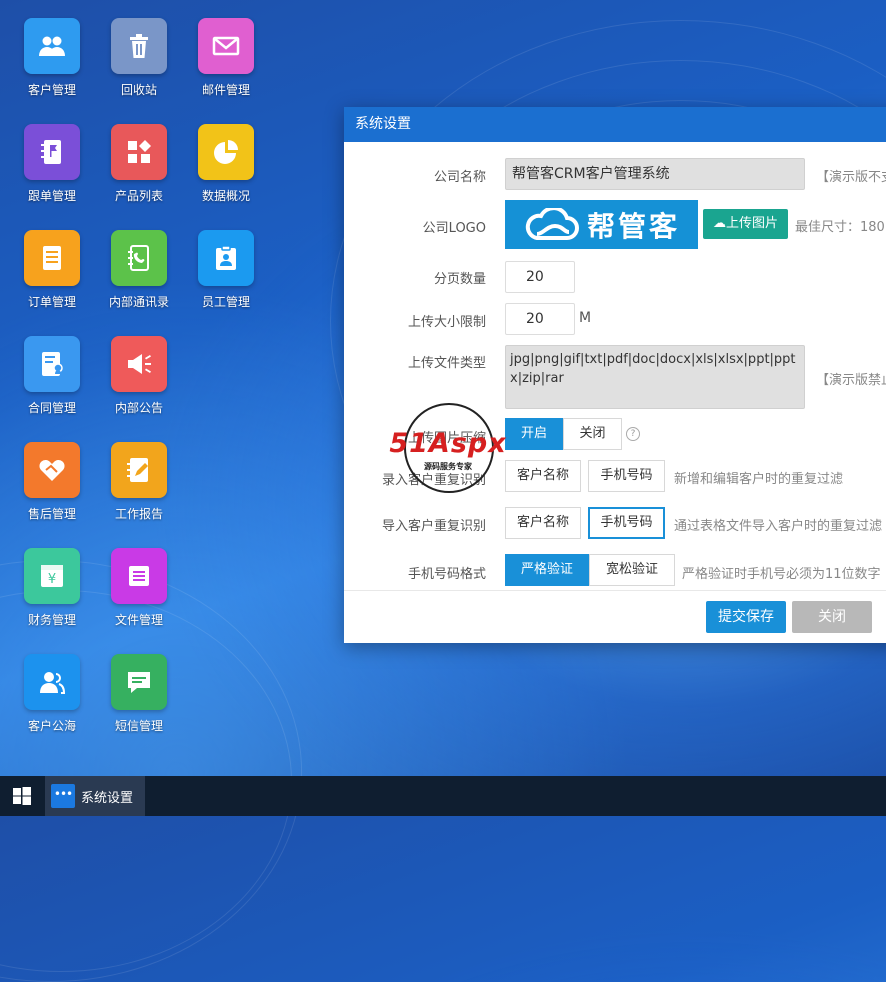 This screenshot has width=886, height=982. I want to click on desktop-icon-label: 客户管理, so click(51, 90).